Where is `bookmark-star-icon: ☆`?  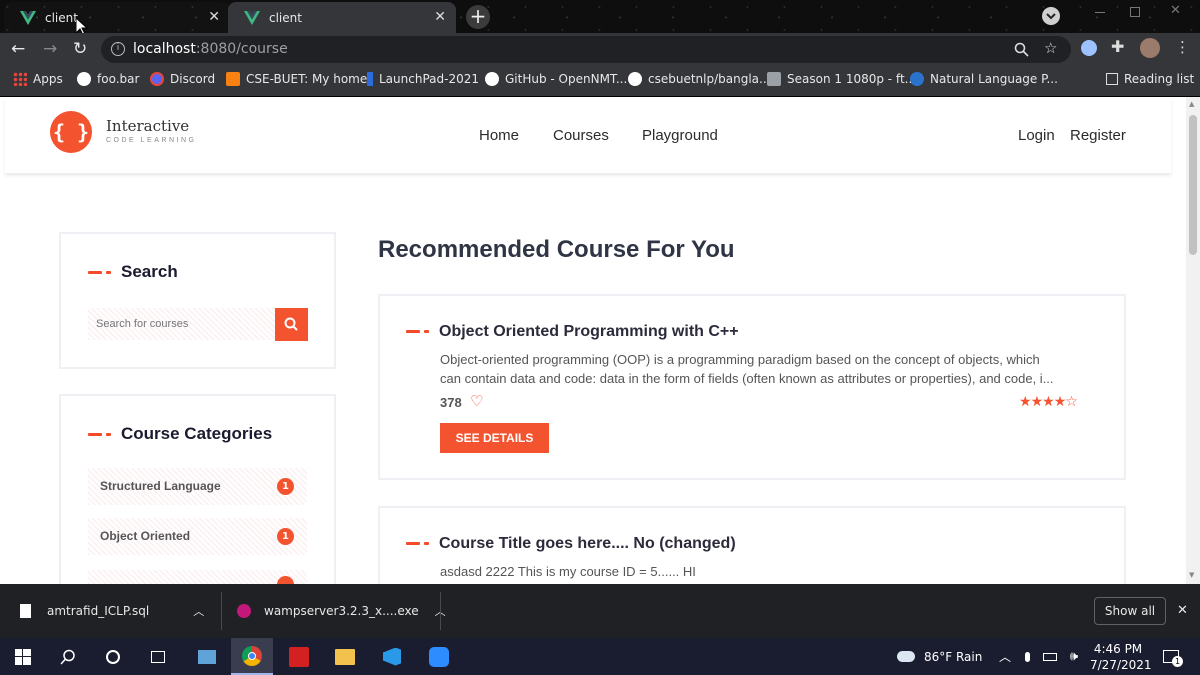 bookmark-star-icon: ☆ is located at coordinates (1050, 48).